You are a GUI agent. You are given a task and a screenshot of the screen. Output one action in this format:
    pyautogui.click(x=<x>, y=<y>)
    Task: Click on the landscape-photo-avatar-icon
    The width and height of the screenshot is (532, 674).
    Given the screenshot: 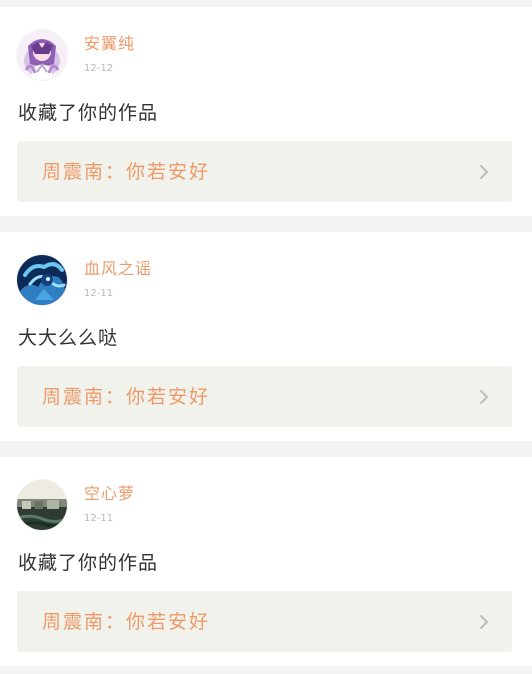 What is the action you would take?
    pyautogui.click(x=42, y=505)
    